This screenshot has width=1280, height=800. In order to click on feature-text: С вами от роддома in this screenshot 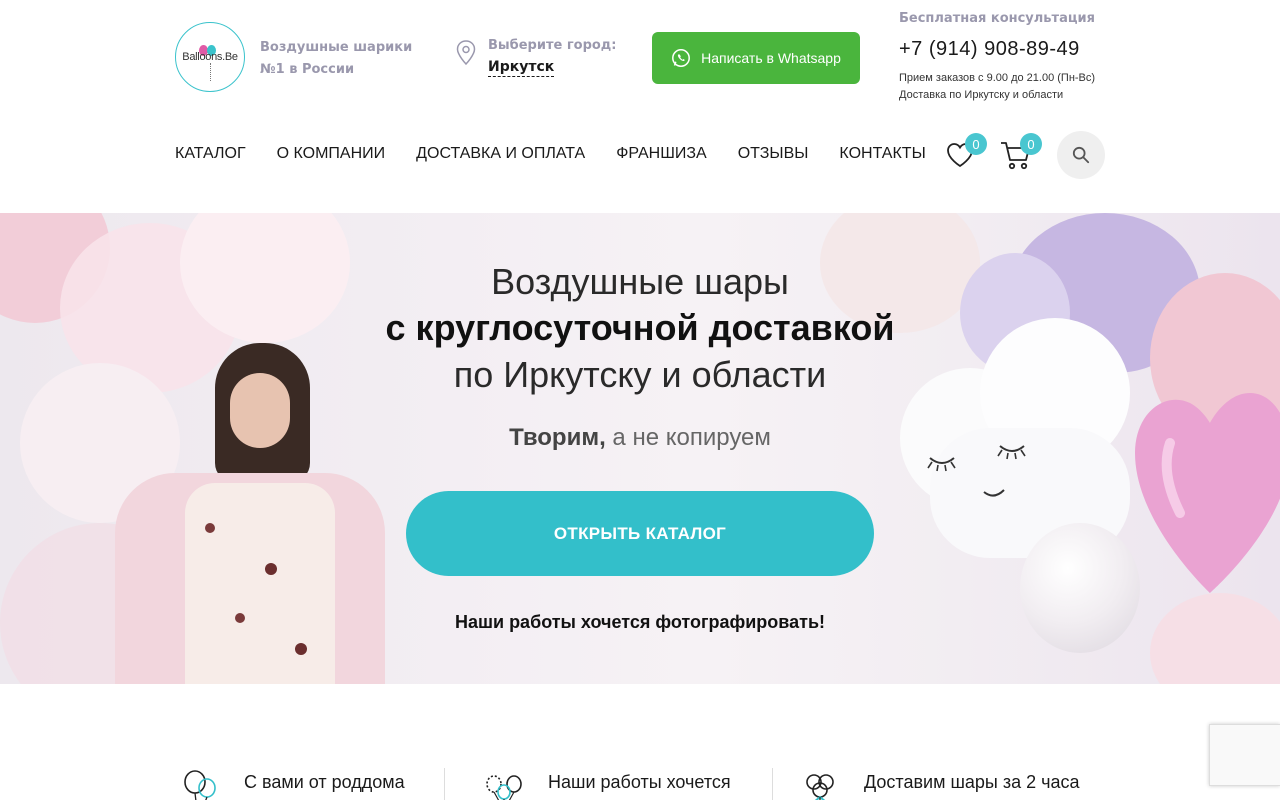, I will do `click(324, 782)`.